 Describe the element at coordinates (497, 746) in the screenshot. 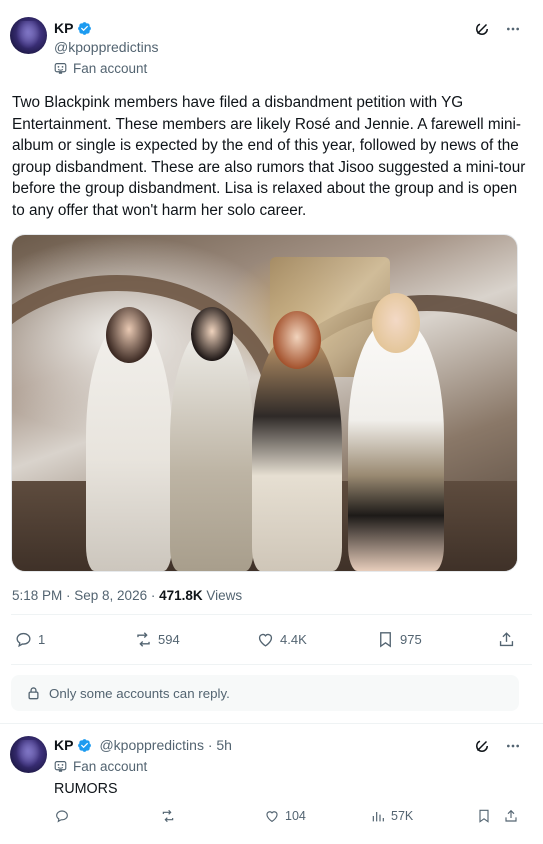

I see `reply-top-actions` at that location.